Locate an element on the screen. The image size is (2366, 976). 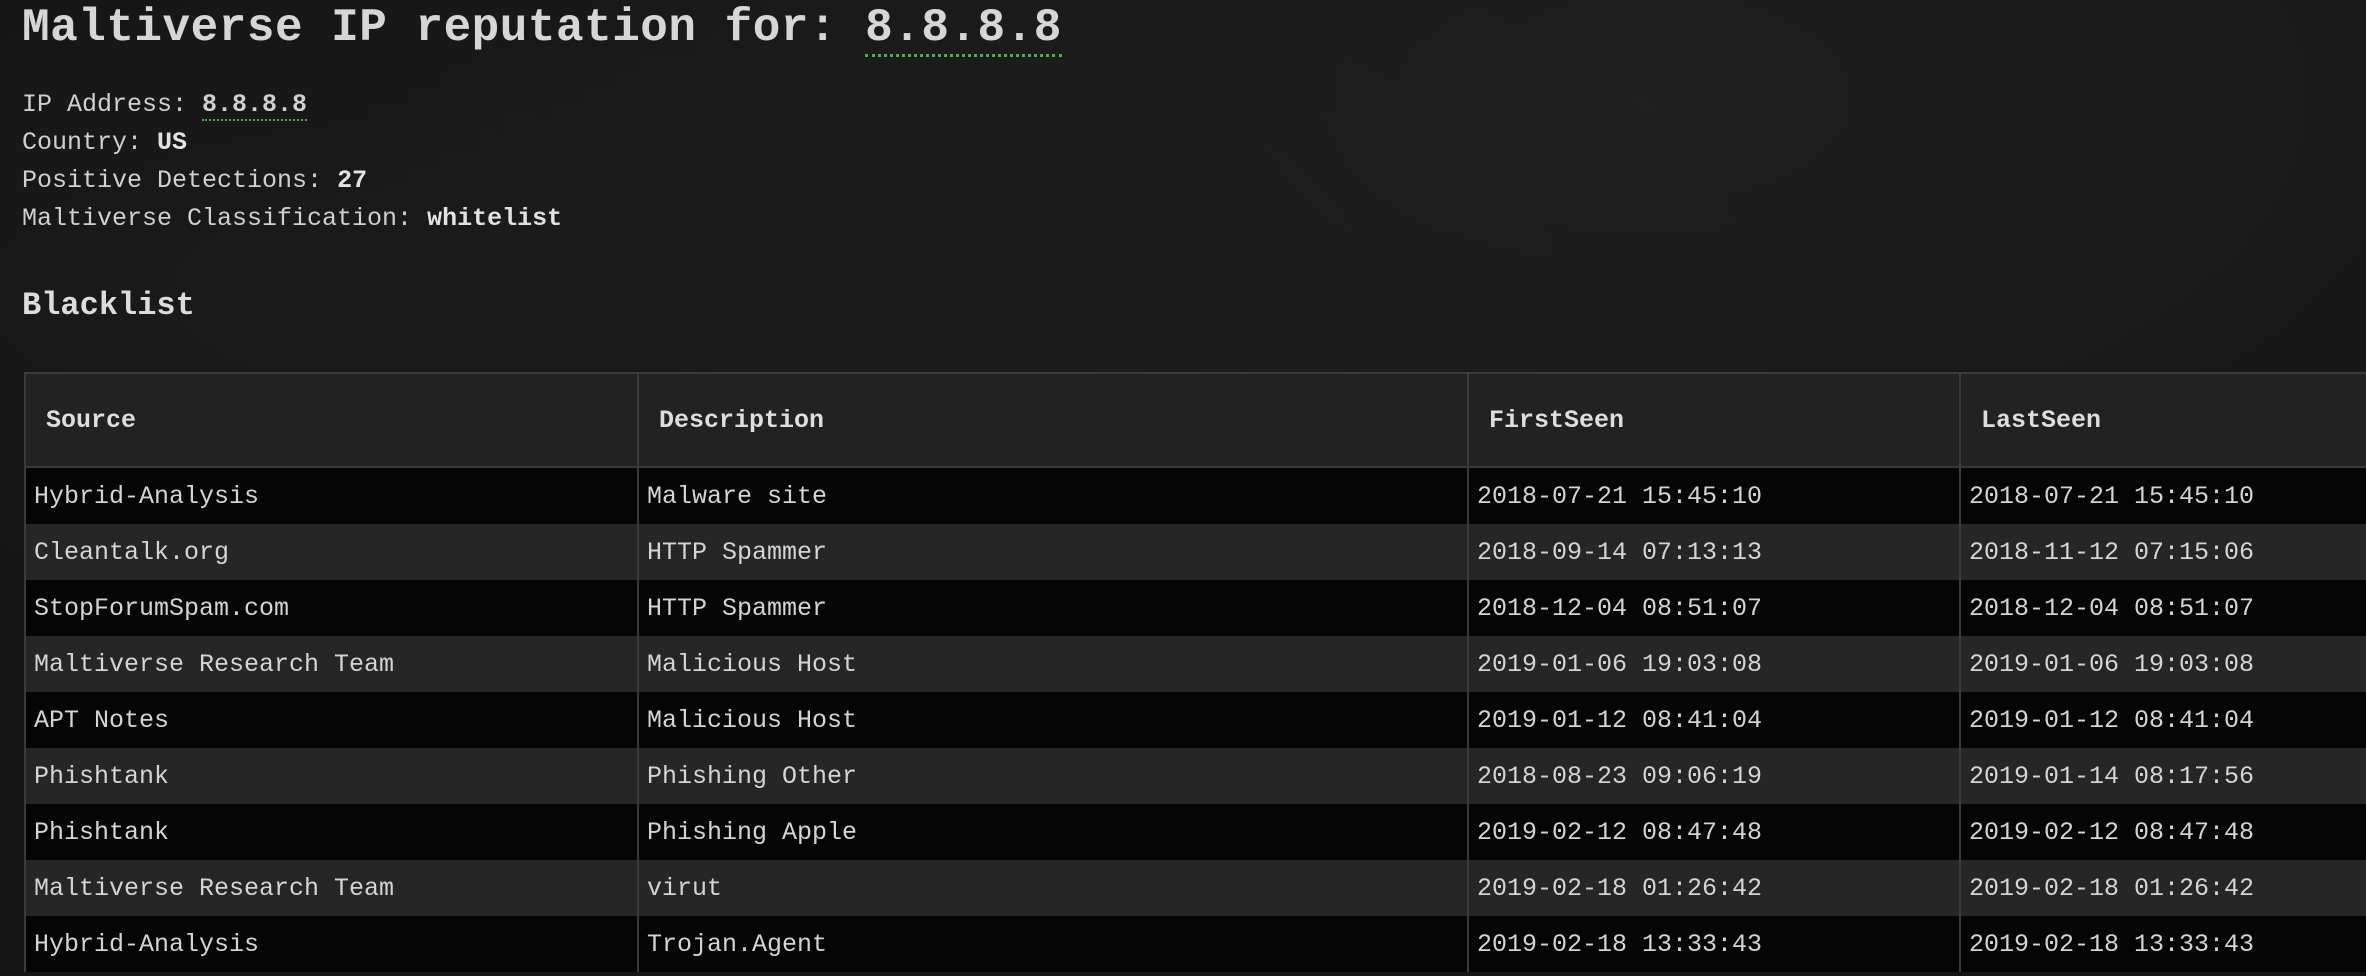
cell-description: Malware site is located at coordinates (1053, 495).